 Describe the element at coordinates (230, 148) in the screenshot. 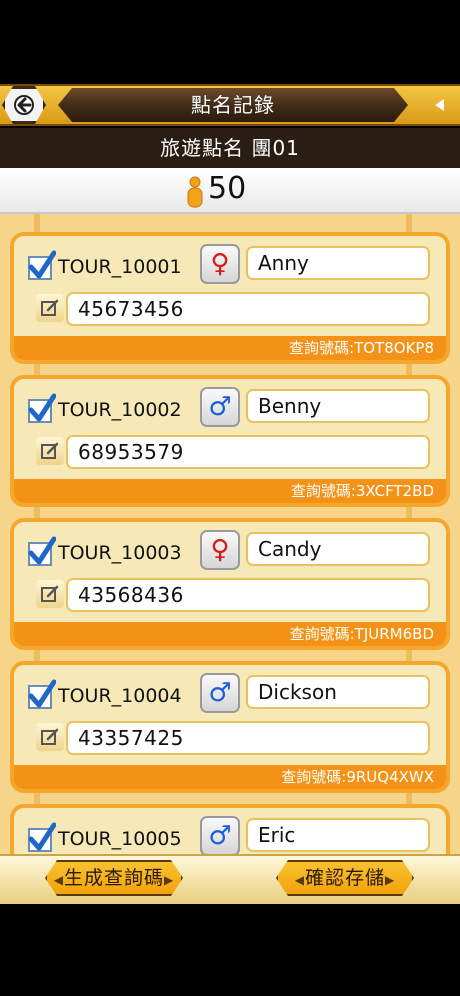

I see `group-name: 旅遊點名 團01` at that location.